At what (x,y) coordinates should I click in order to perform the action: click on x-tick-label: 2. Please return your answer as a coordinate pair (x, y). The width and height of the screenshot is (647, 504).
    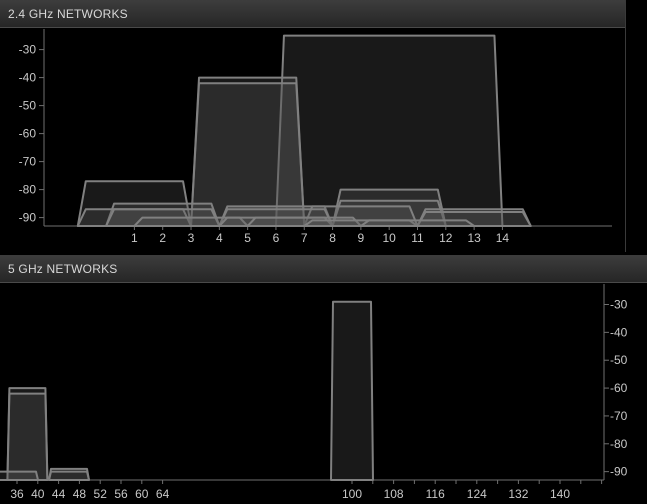
    Looking at the image, I should click on (162, 238).